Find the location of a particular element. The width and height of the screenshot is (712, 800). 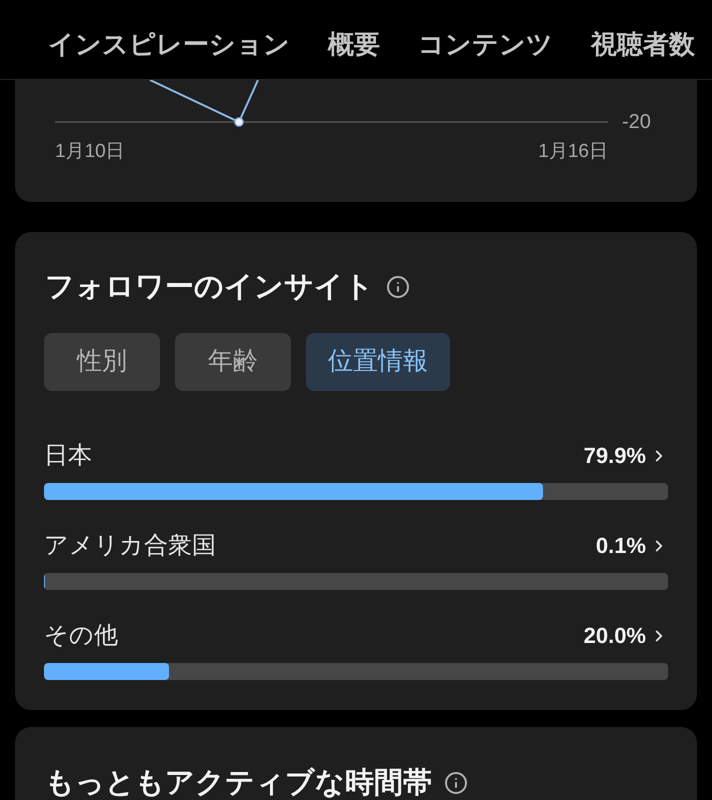

filter-tab: 位置情報 is located at coordinates (378, 362).